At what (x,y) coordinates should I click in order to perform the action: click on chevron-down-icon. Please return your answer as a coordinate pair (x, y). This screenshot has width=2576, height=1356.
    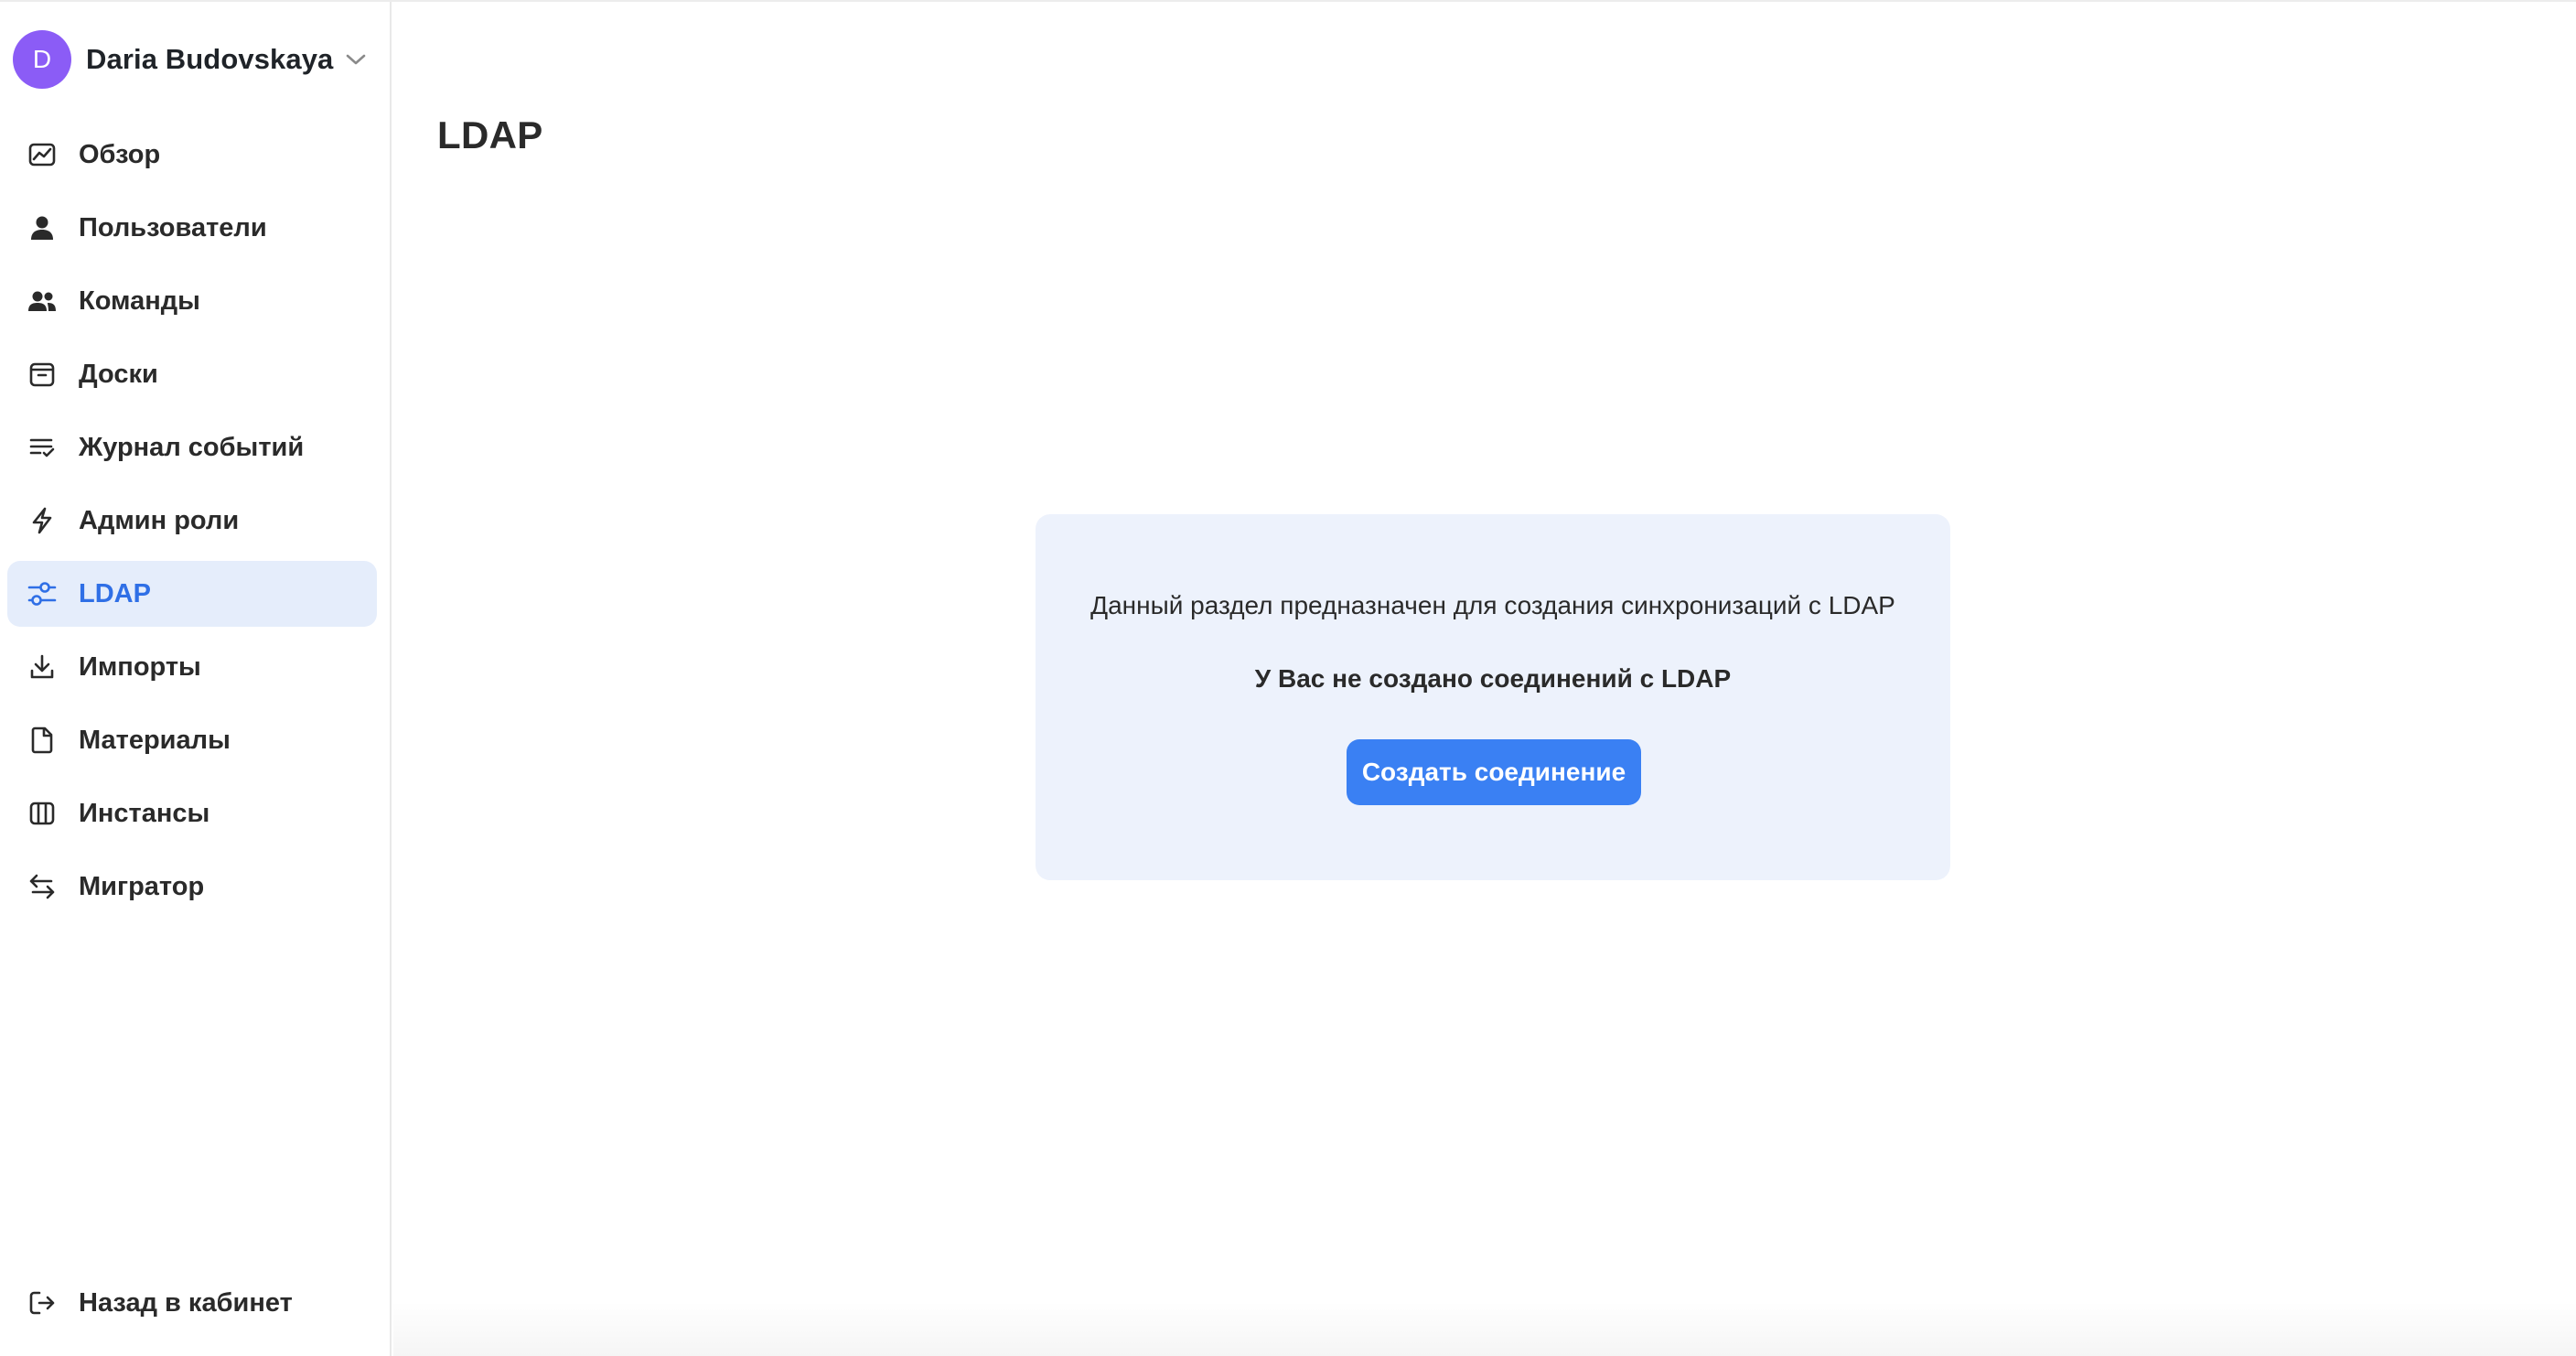
    Looking at the image, I should click on (356, 60).